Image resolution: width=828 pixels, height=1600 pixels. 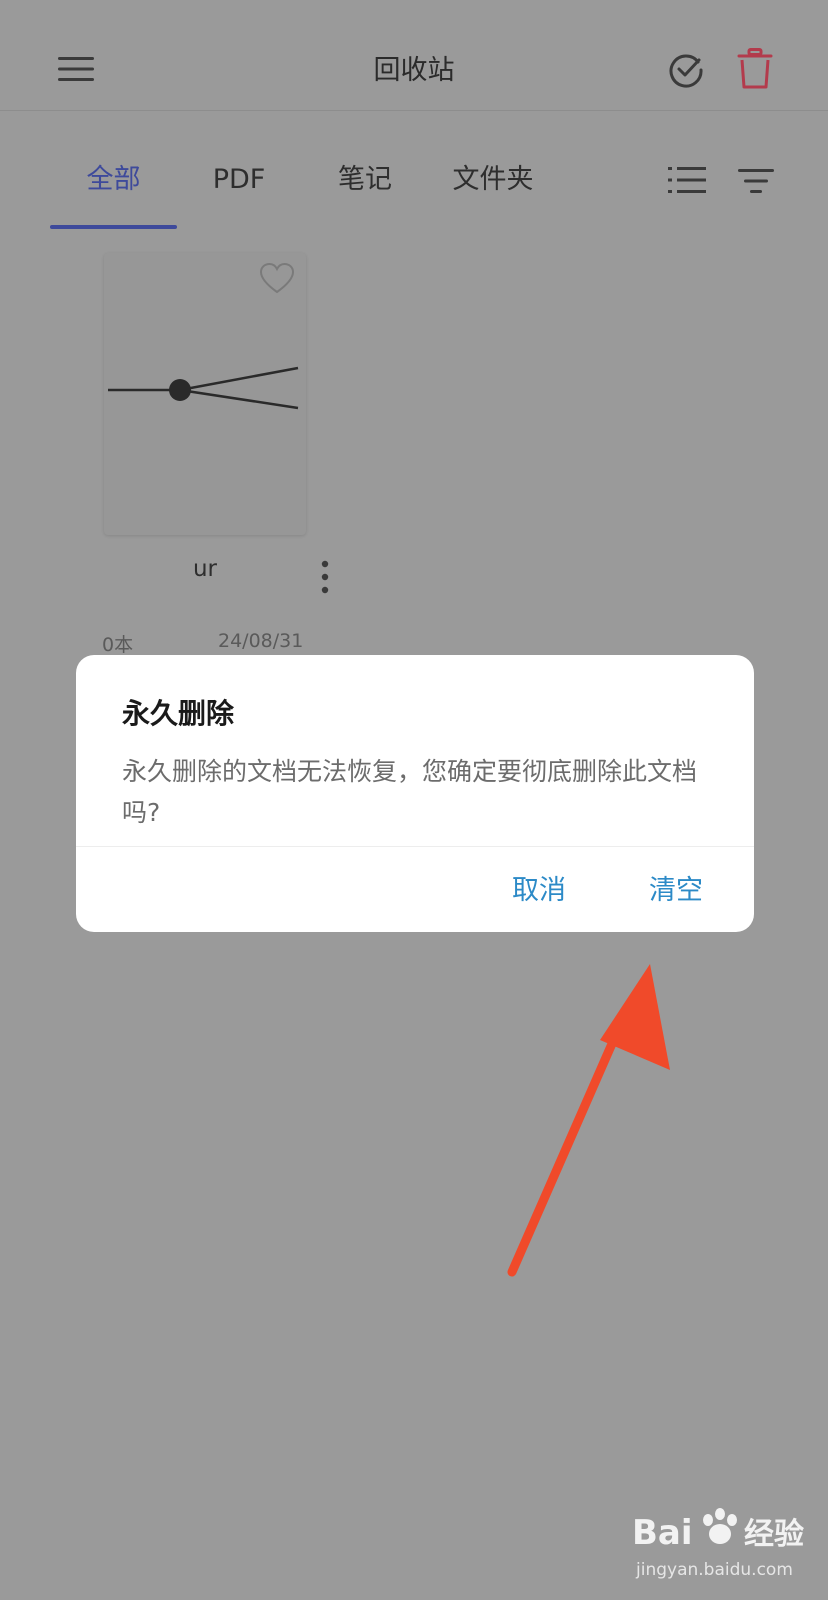 I want to click on tab-all: 全部, so click(x=113, y=180).